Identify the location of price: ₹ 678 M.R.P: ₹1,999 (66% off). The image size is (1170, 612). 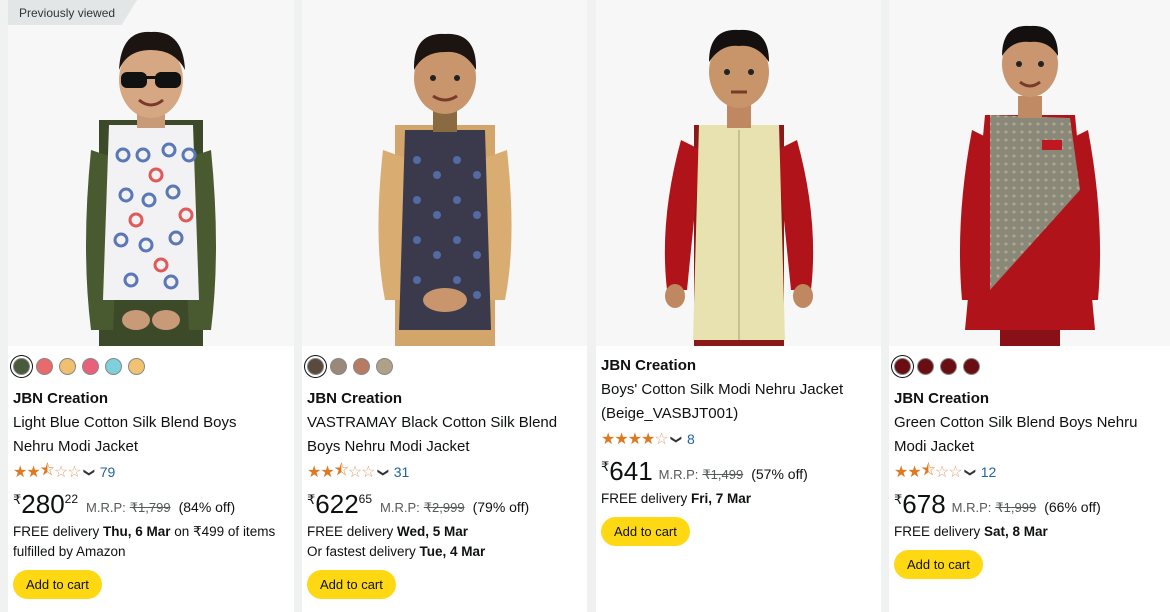
(1030, 505).